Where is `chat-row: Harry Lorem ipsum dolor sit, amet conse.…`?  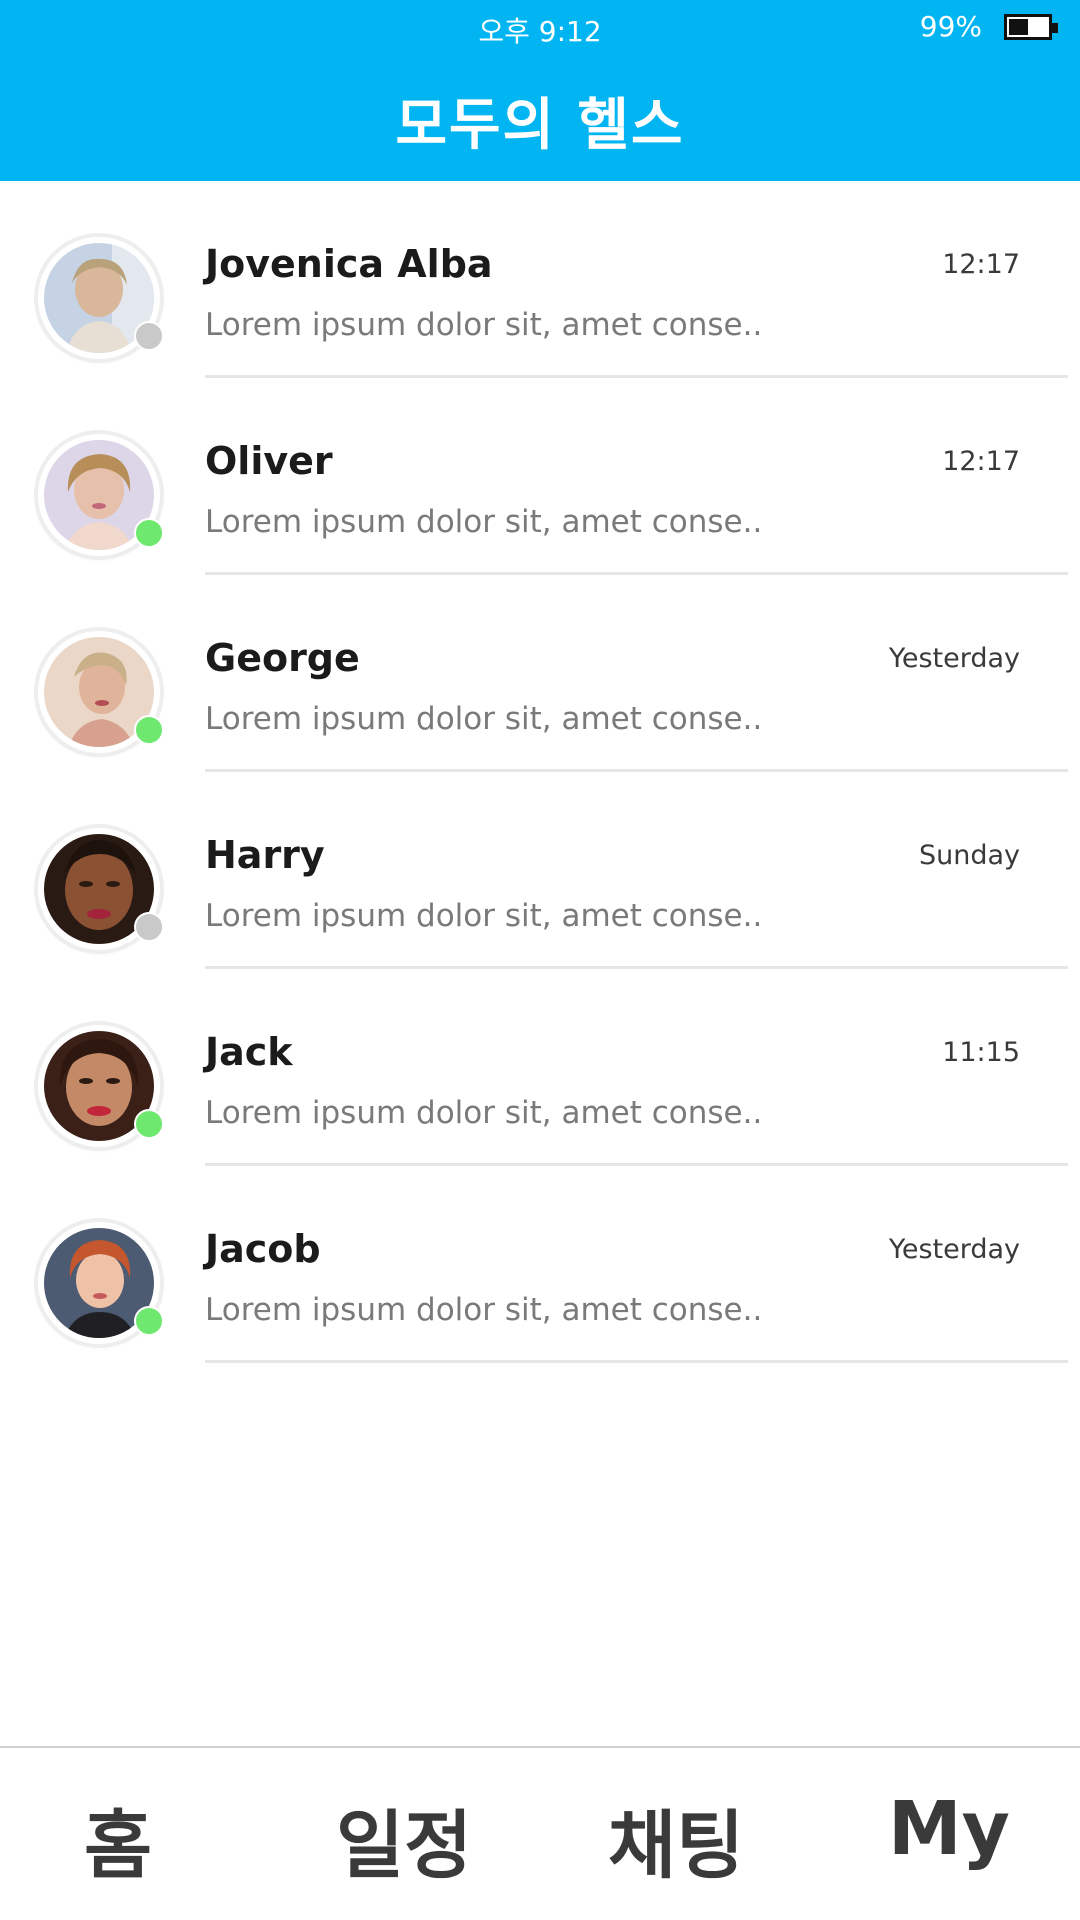
chat-row: Harry Lorem ipsum dolor sit, amet conse.… is located at coordinates (540, 870).